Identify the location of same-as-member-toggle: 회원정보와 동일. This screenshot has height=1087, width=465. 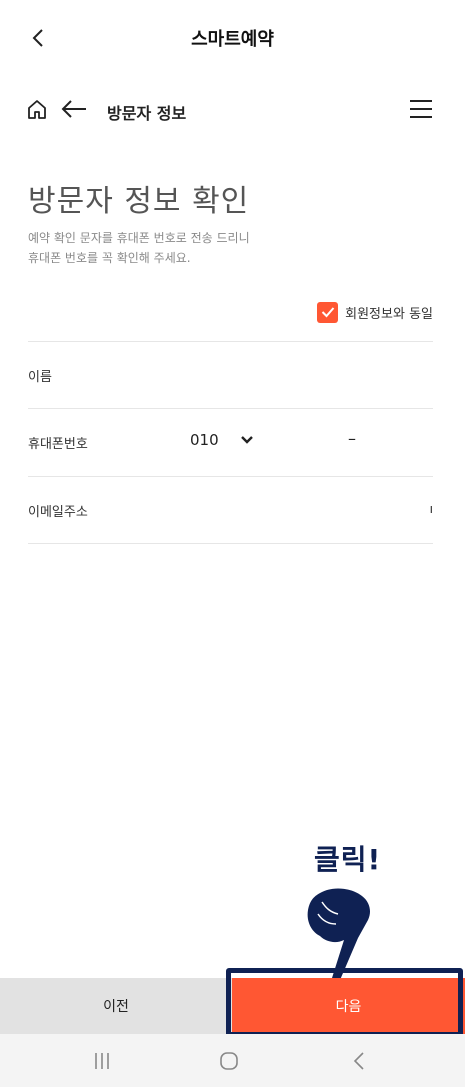
(375, 312).